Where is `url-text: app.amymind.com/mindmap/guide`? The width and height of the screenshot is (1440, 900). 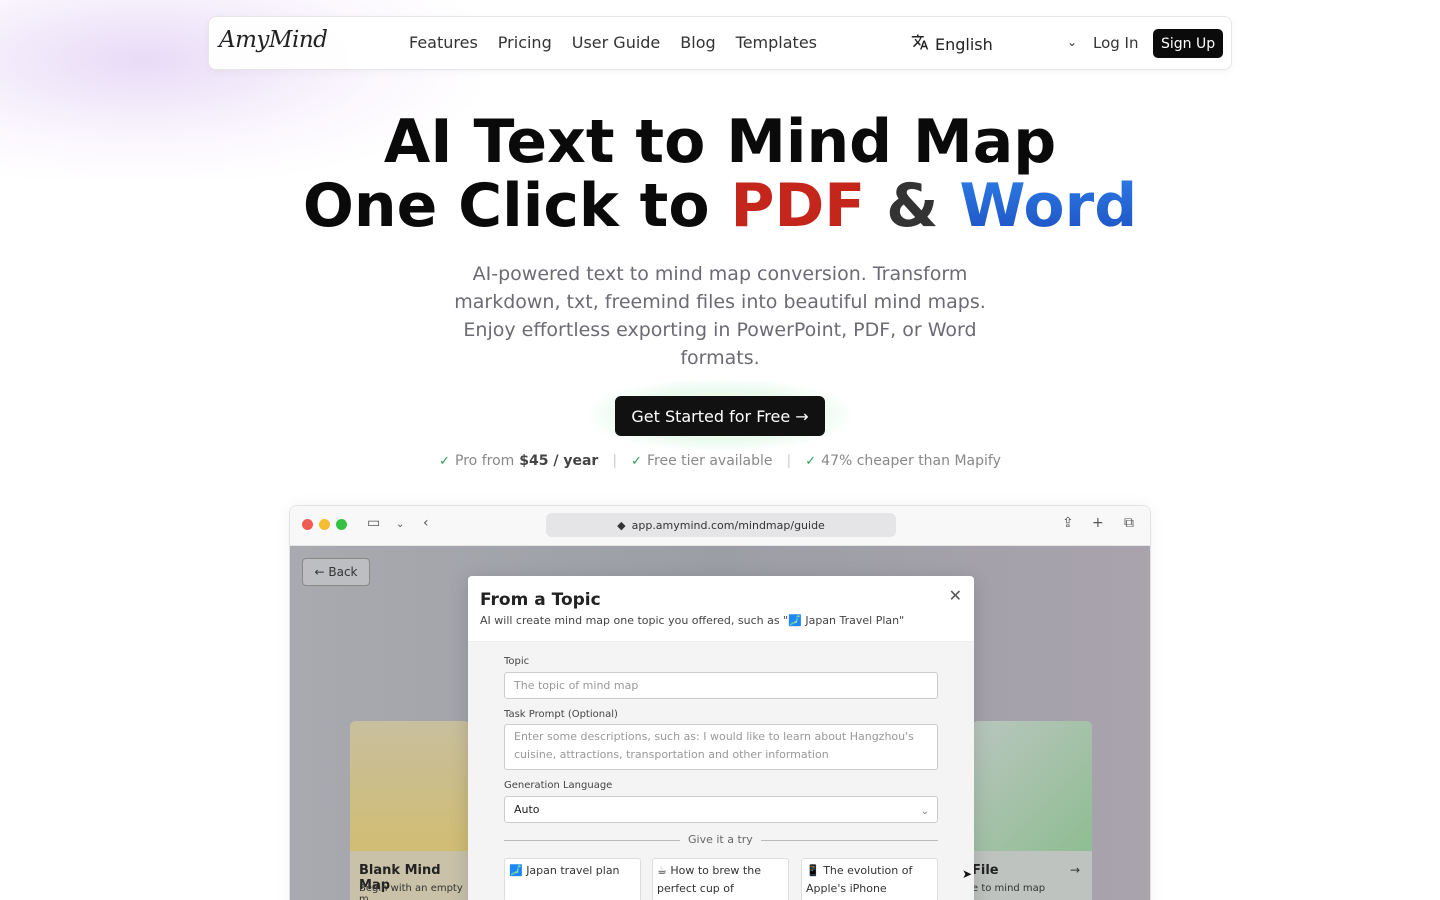 url-text: app.amymind.com/mindmap/guide is located at coordinates (728, 525).